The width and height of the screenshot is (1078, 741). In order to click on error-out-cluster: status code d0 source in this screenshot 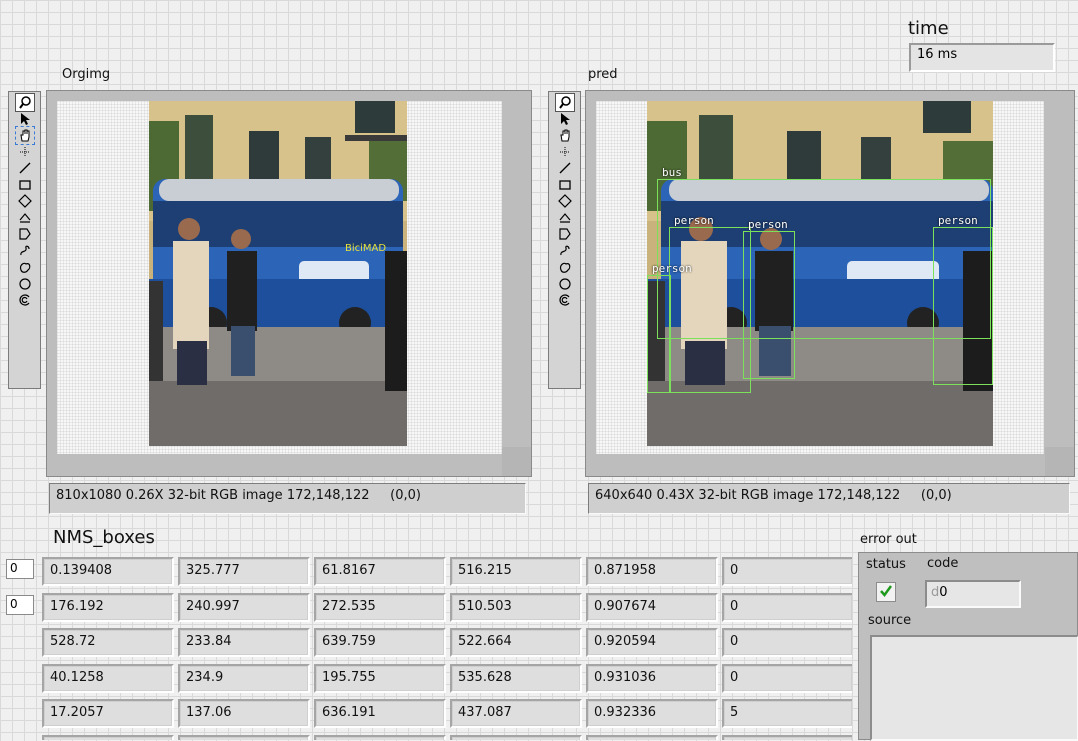, I will do `click(968, 646)`.